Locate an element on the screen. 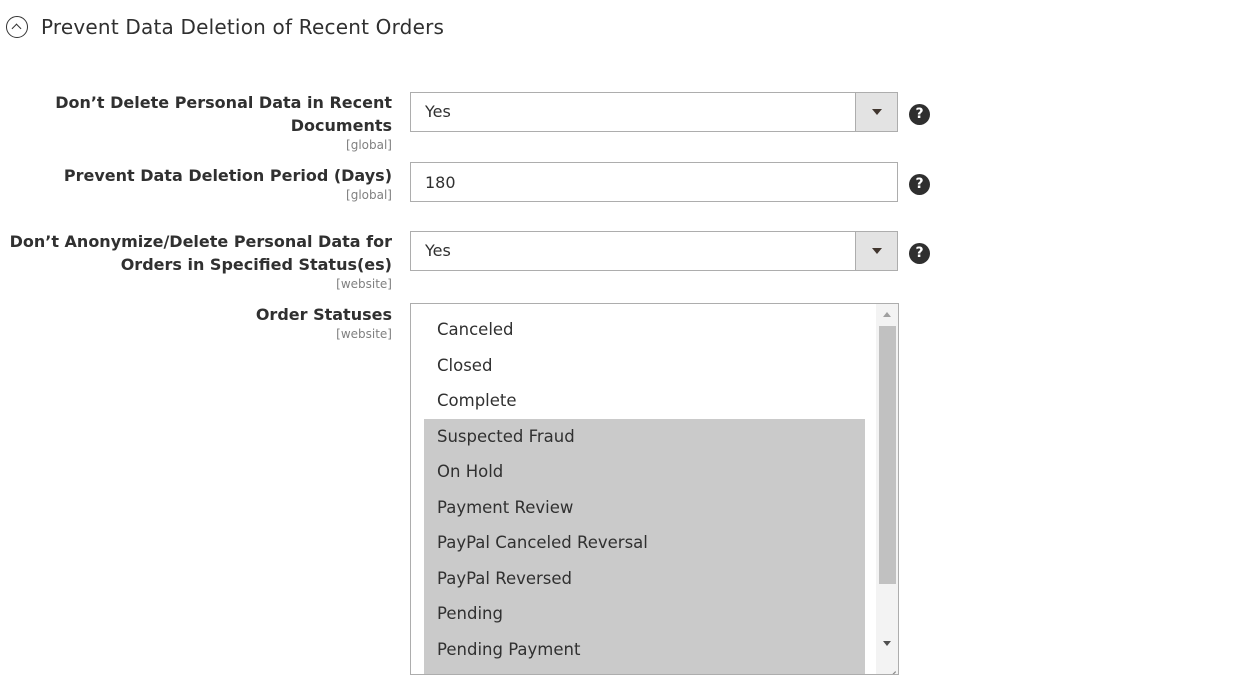  order-status-option: Pending is located at coordinates (644, 614).